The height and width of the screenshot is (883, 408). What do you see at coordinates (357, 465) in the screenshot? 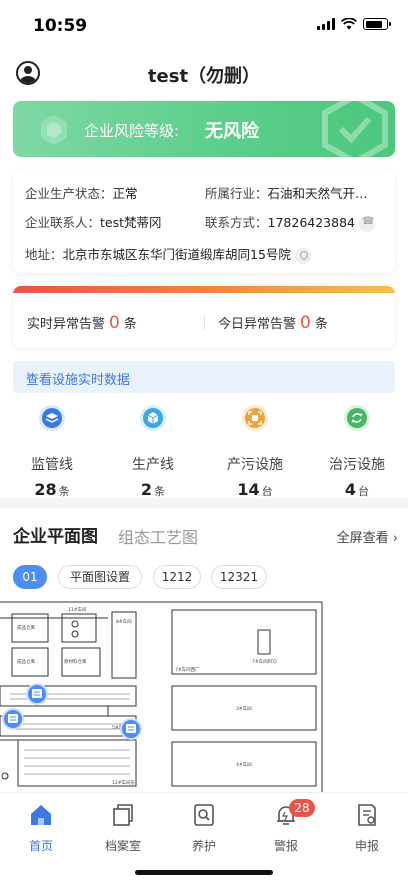
I see `stat-label: 治污设施` at bounding box center [357, 465].